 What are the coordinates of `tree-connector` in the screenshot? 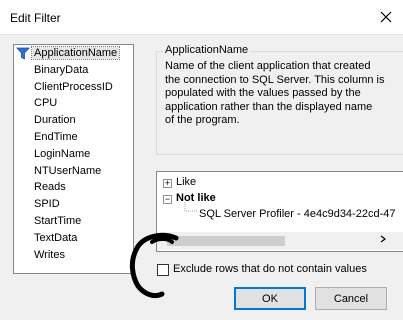 It's located at (190, 207).